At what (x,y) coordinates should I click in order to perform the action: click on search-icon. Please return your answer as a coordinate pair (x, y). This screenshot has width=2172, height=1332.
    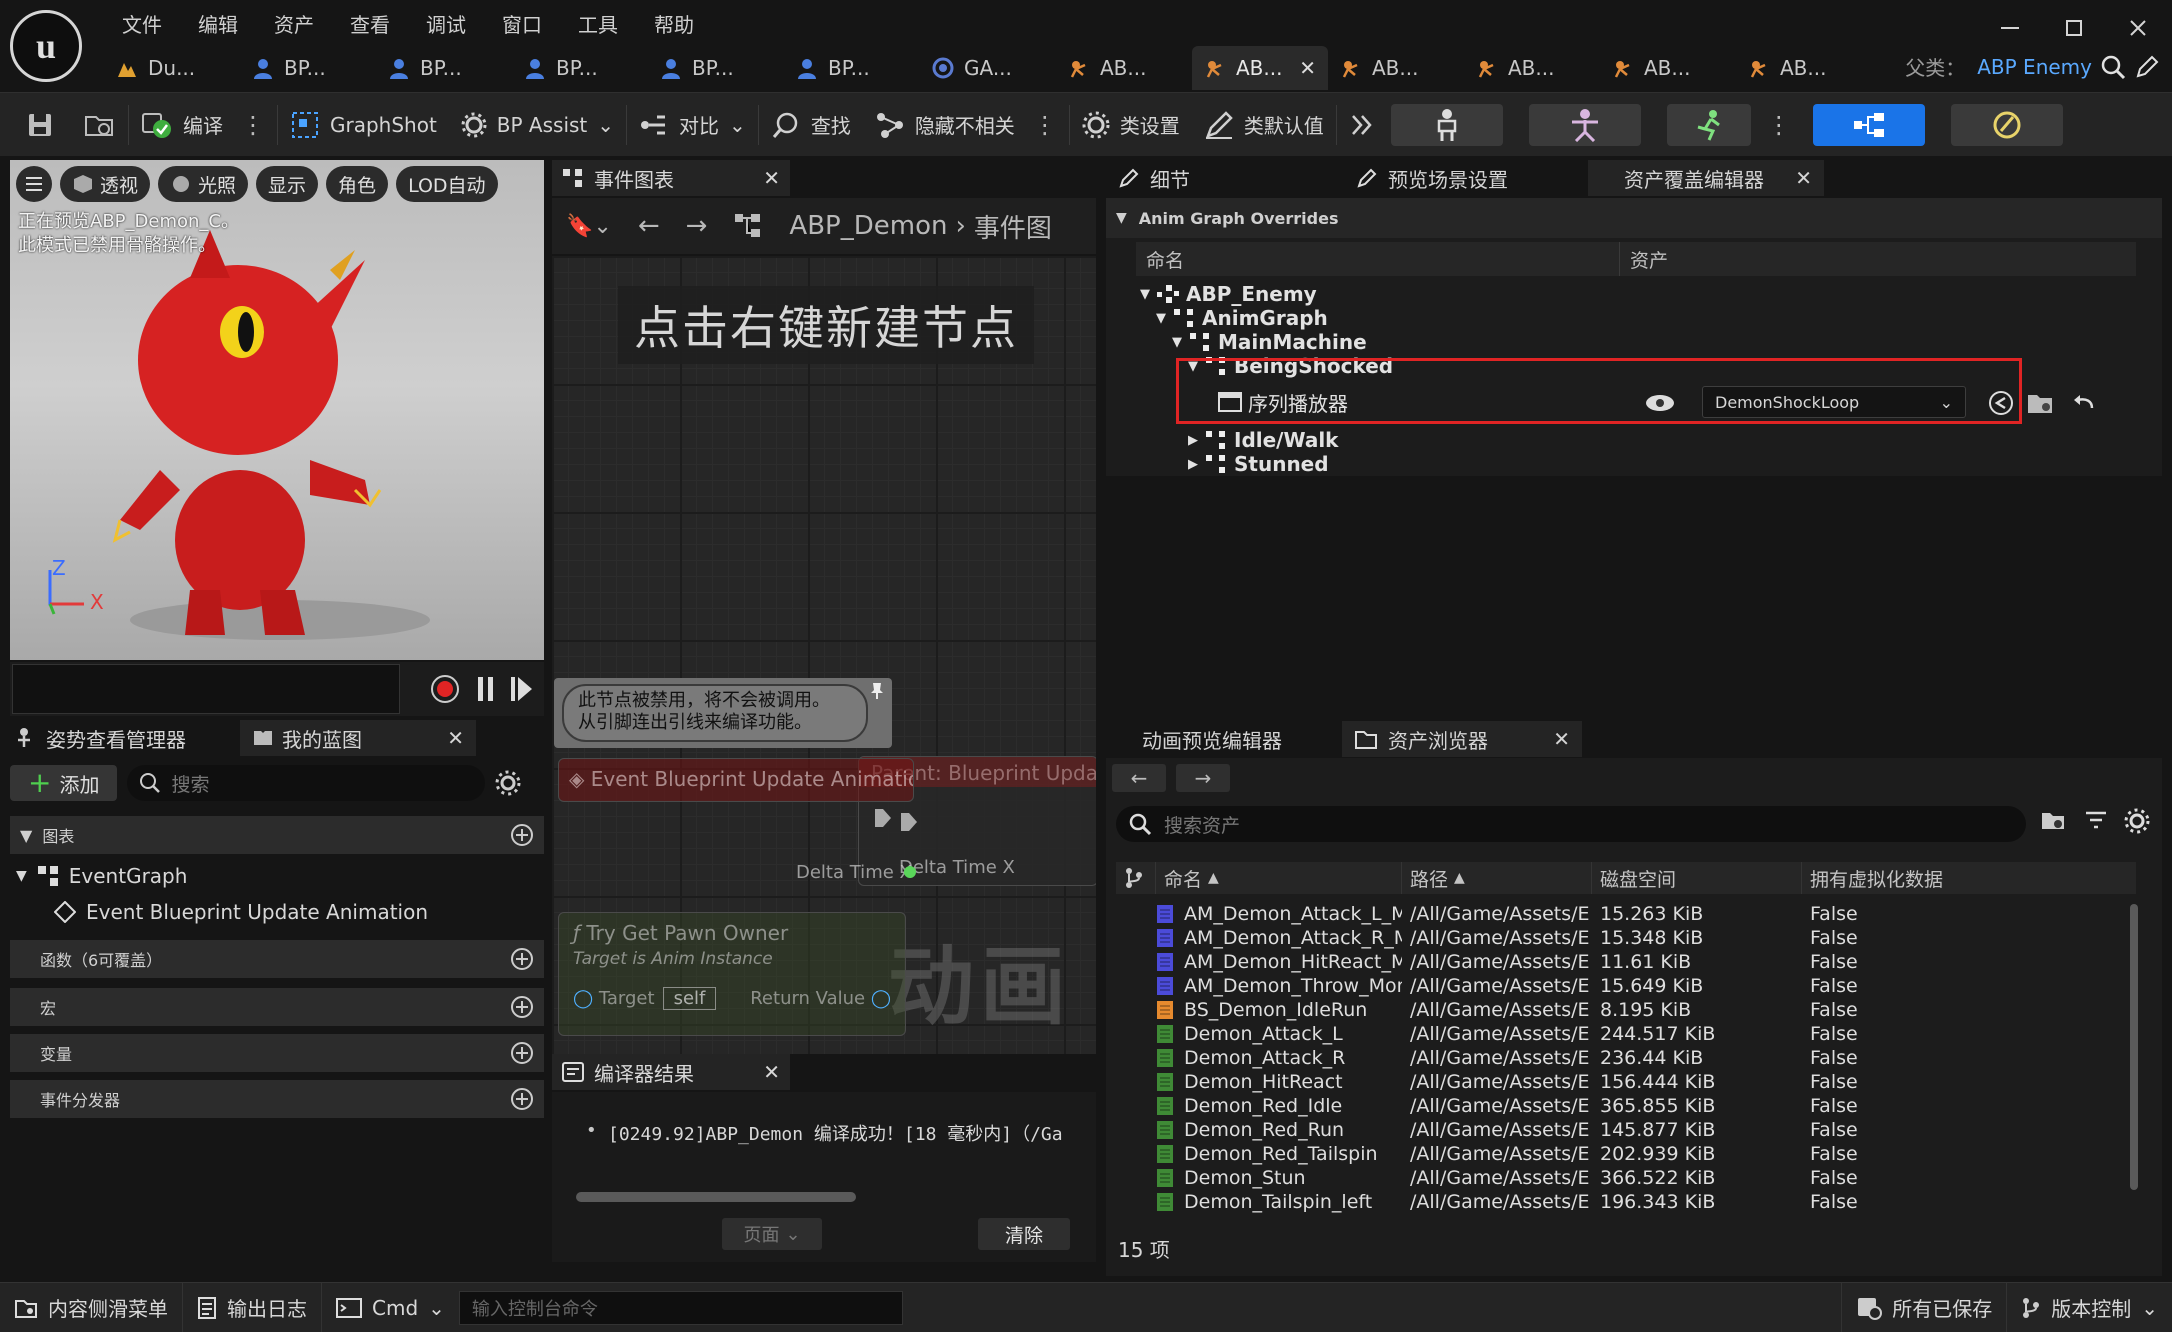
    Looking at the image, I should click on (2113, 67).